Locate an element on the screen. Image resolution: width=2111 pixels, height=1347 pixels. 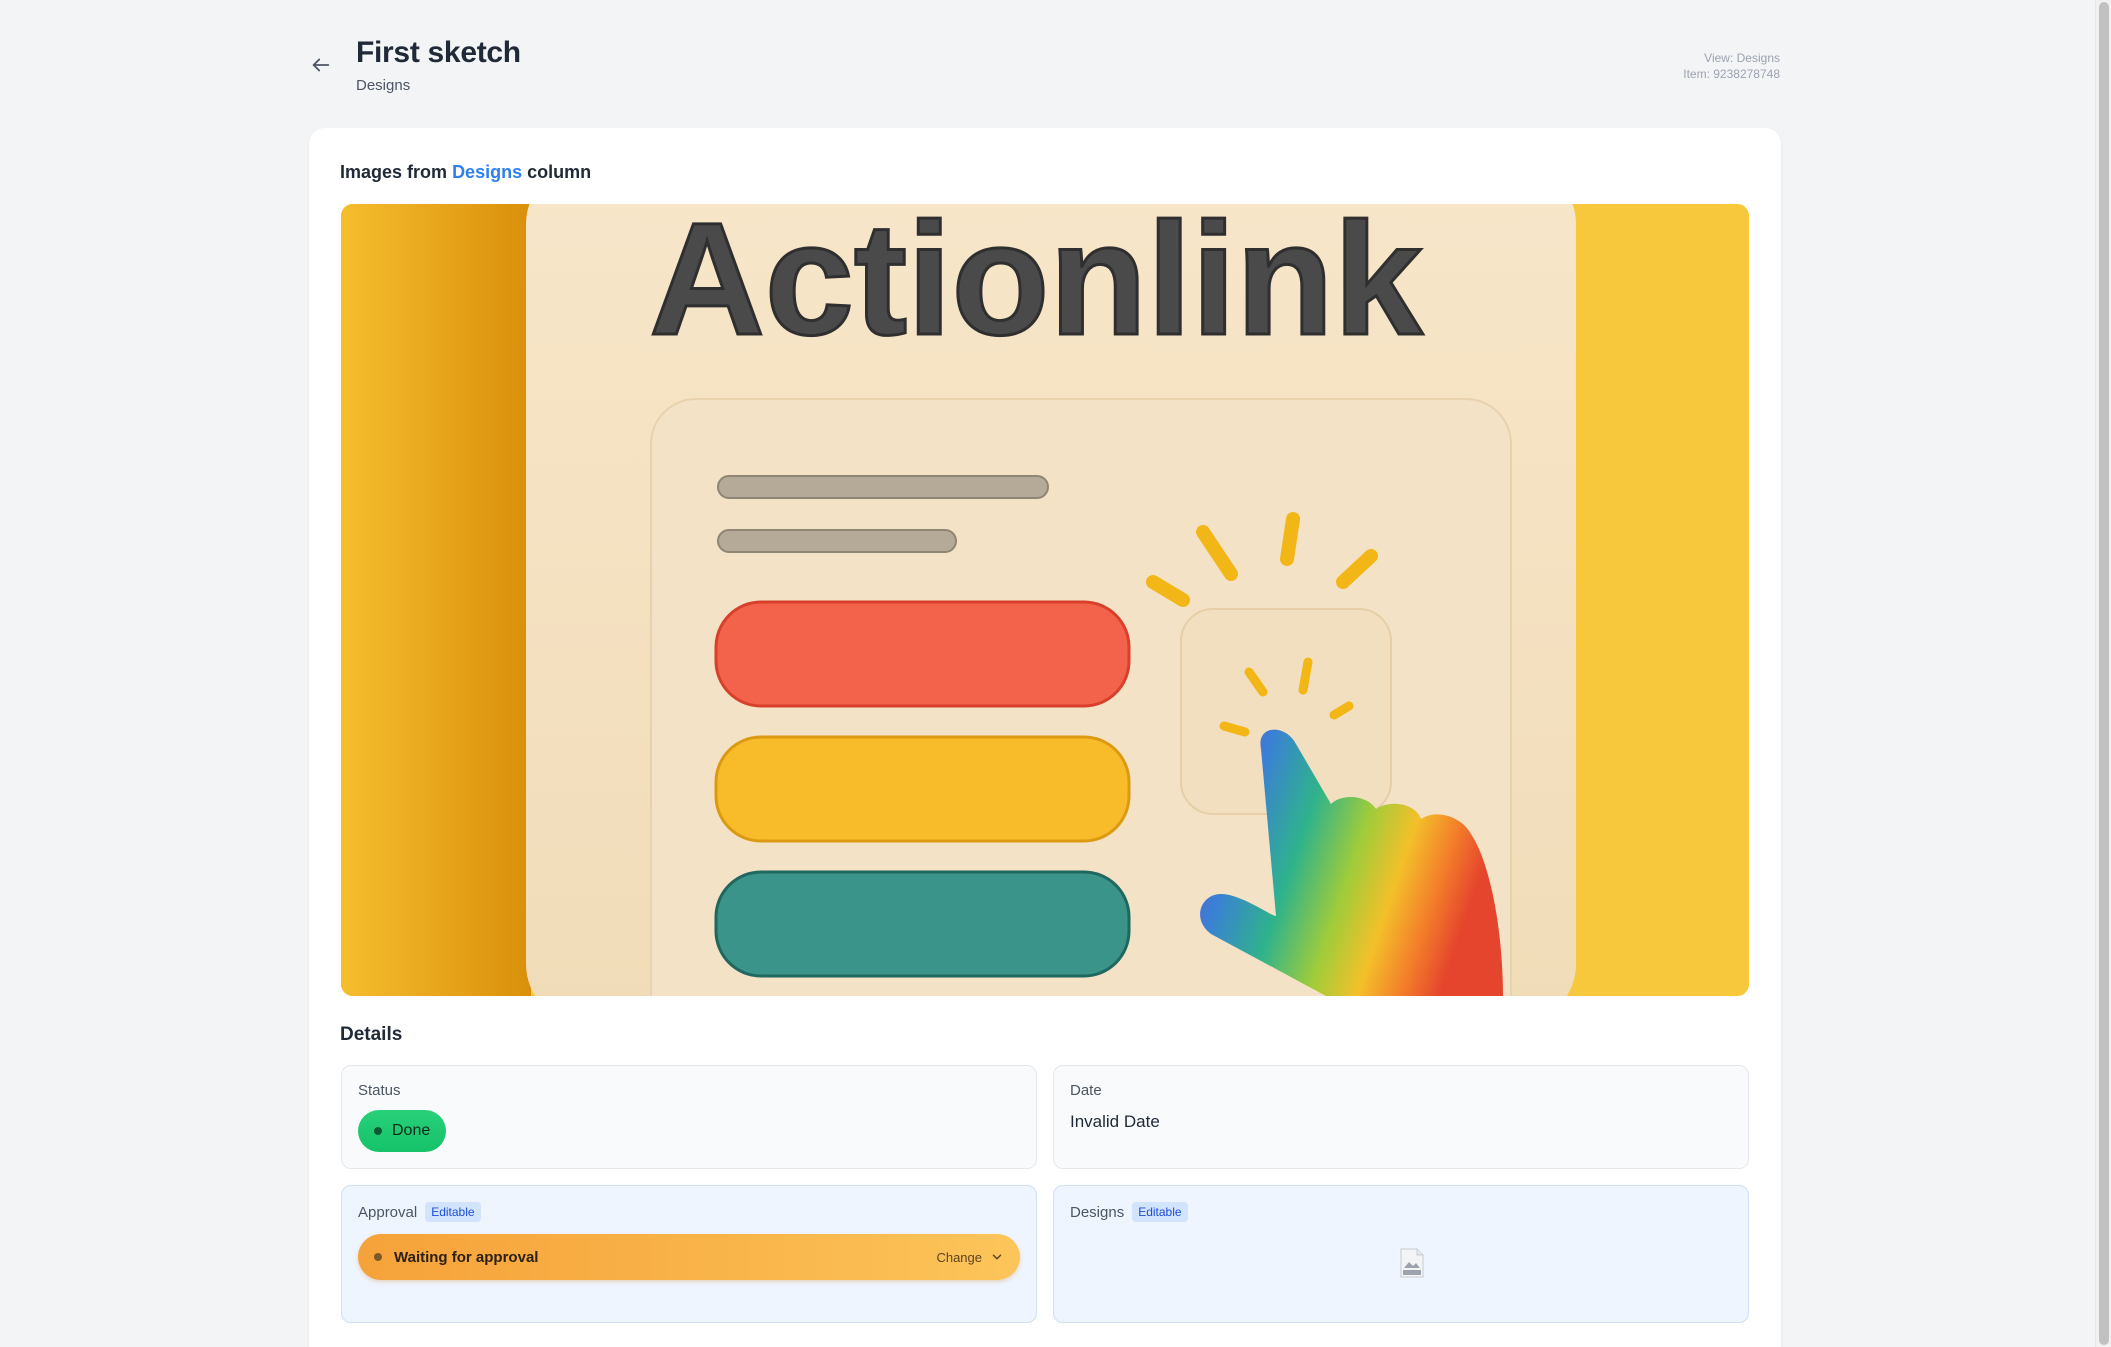
images-heading-suffix: column is located at coordinates (559, 172).